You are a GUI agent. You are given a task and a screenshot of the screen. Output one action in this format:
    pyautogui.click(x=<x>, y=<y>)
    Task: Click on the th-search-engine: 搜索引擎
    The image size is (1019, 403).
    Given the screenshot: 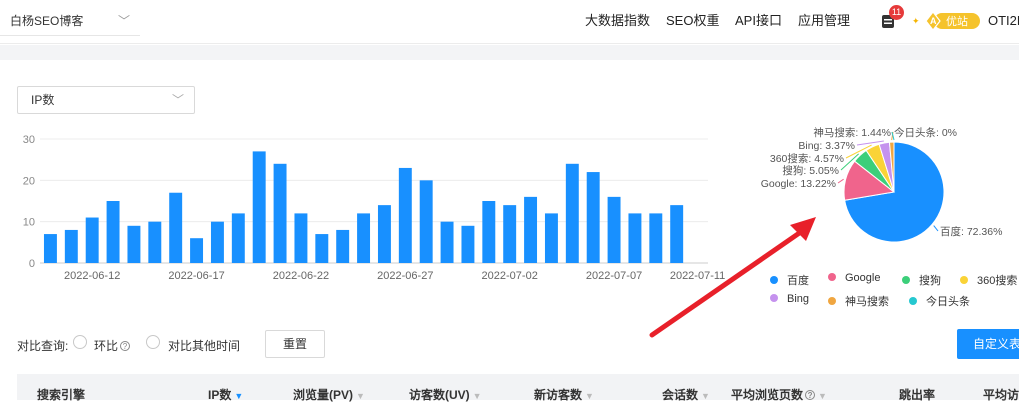 What is the action you would take?
    pyautogui.click(x=61, y=395)
    